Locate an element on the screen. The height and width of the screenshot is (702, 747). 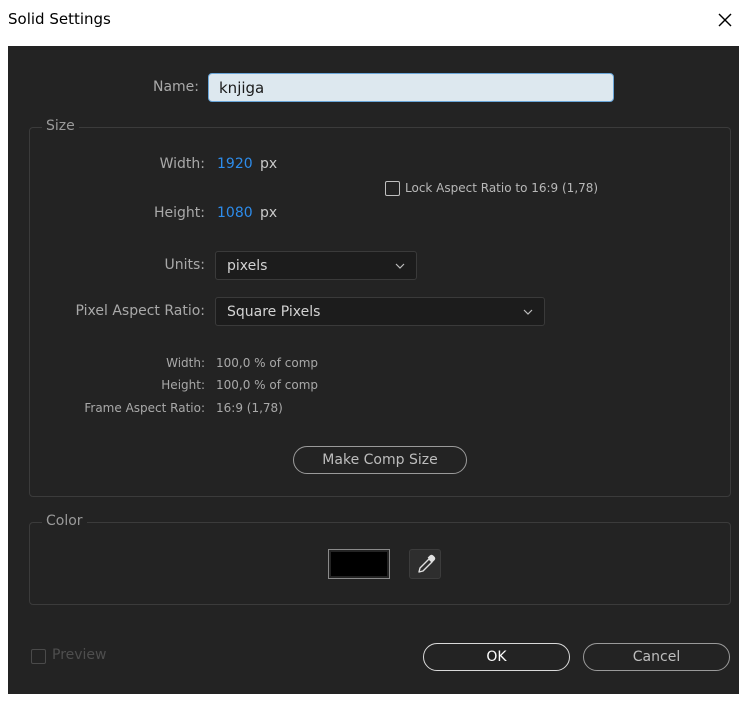
eyedropper-icon is located at coordinates (427, 563).